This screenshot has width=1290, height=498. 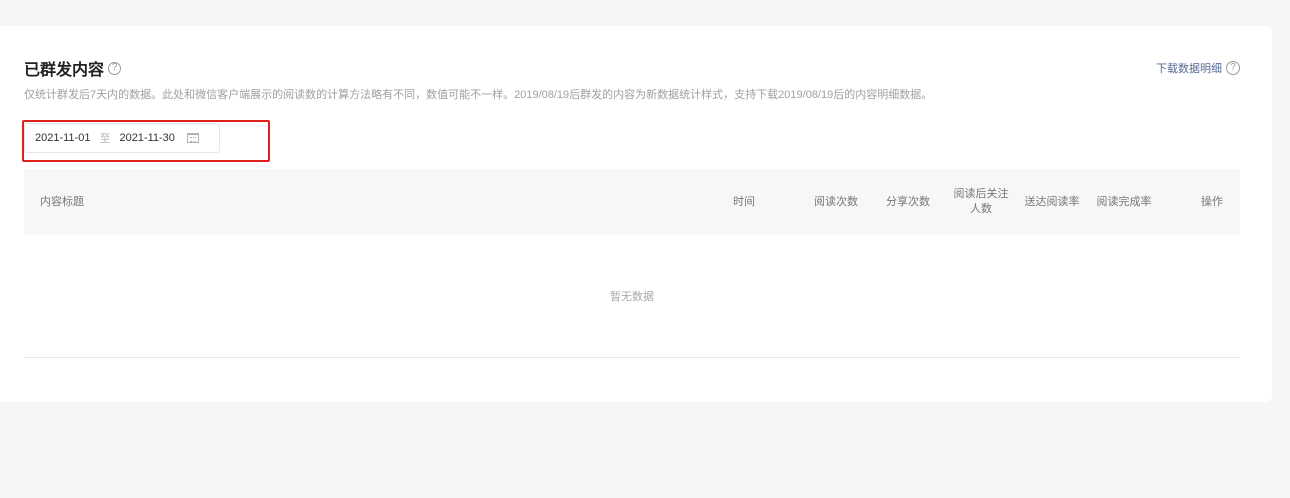 What do you see at coordinates (981, 209) in the screenshot?
I see `column-follows-line2: 人数` at bounding box center [981, 209].